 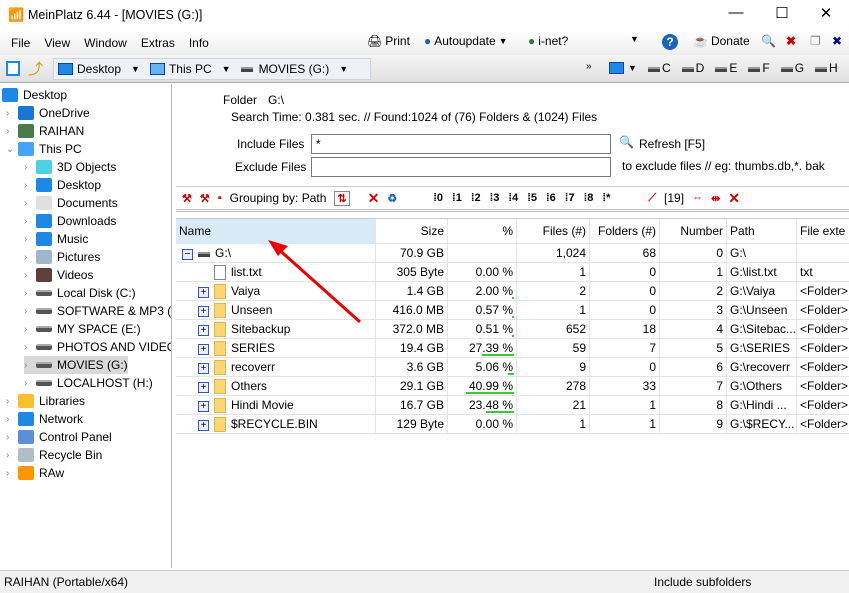 I want to click on tree-item: Desktop, so click(x=34, y=95).